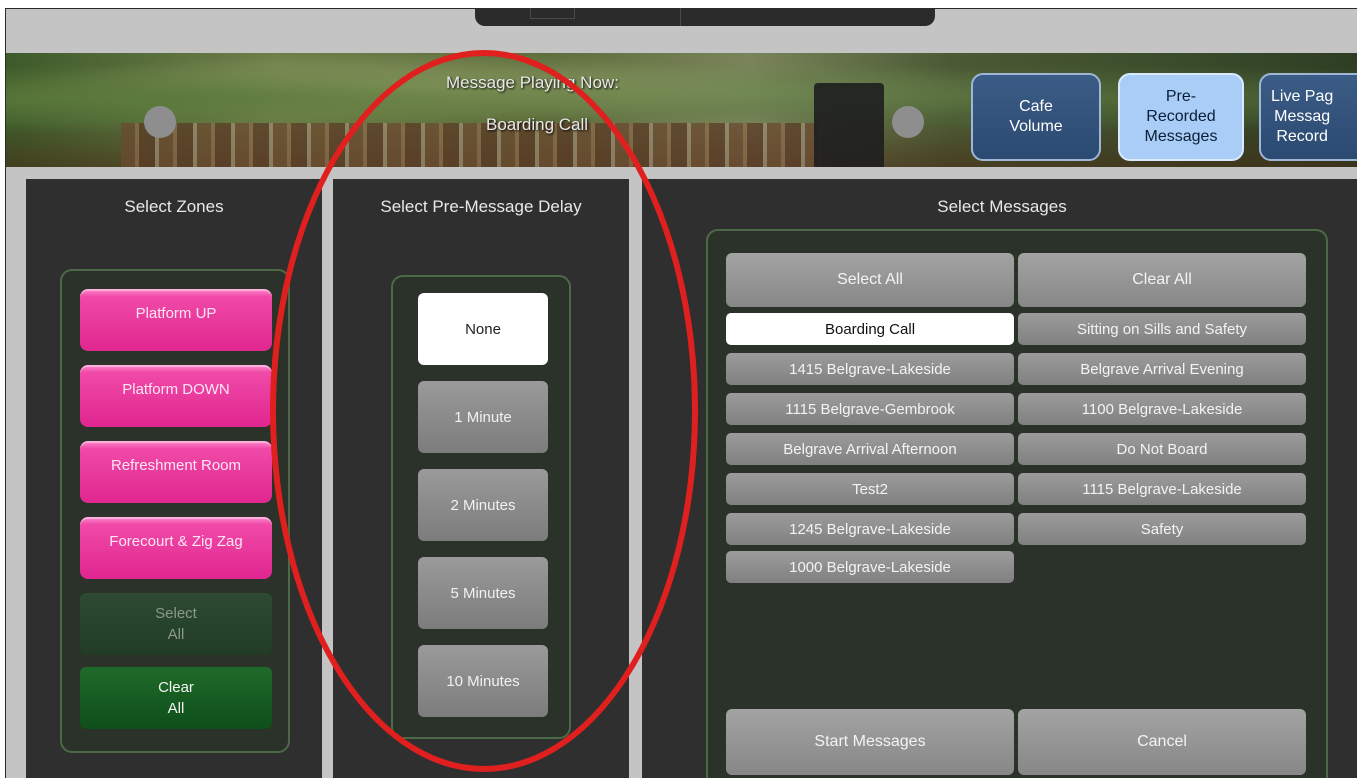 This screenshot has height=778, width=1362. I want to click on delay-2-minutes-button: 2 Minutes, so click(483, 505).